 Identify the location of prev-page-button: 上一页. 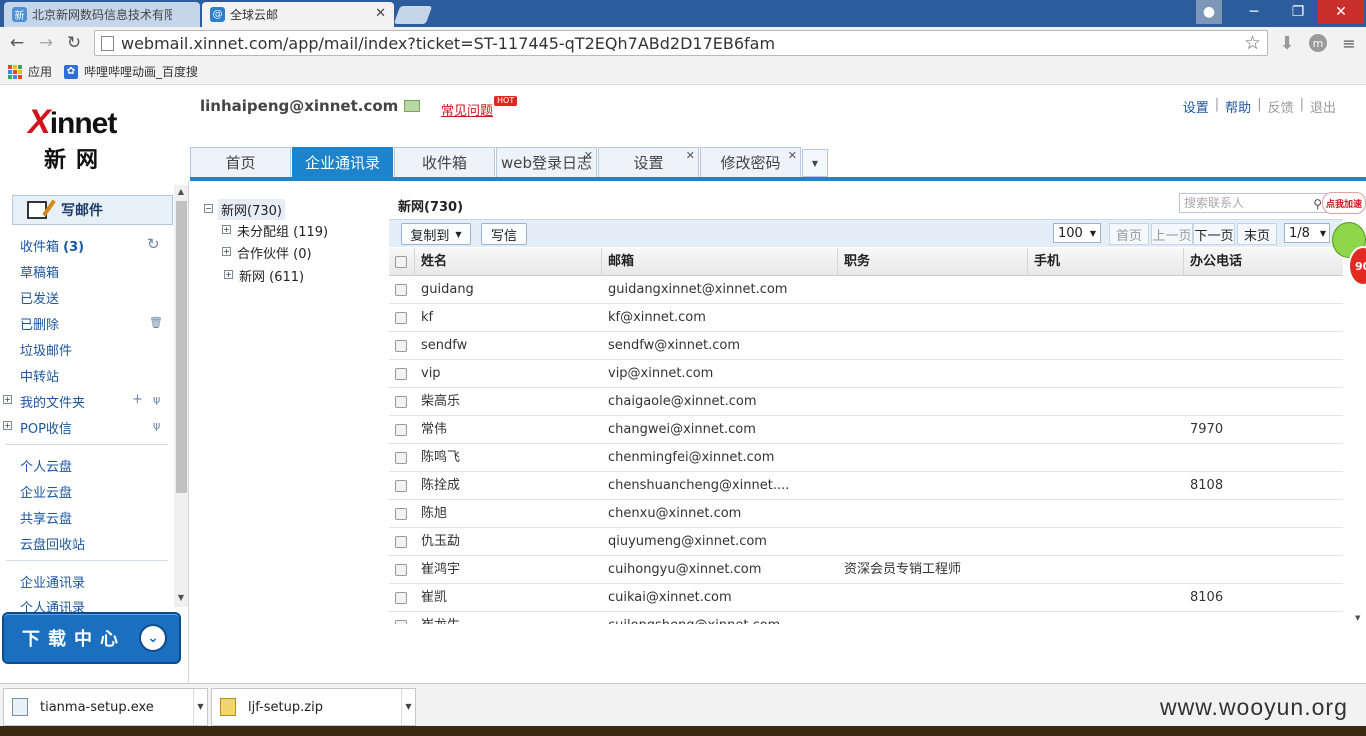
(1172, 234).